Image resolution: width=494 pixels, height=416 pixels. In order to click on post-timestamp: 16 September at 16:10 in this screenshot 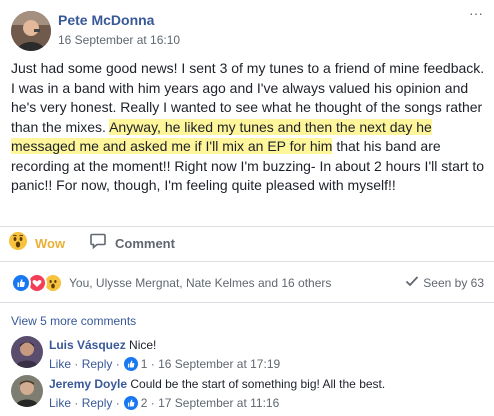, I will do `click(119, 40)`.